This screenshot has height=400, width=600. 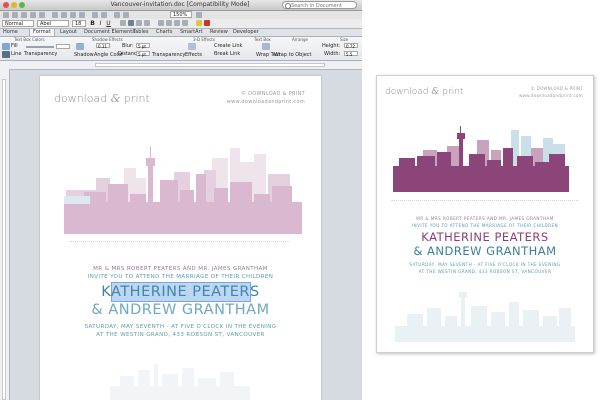 I want to click on paste-icon, so click(x=73, y=15).